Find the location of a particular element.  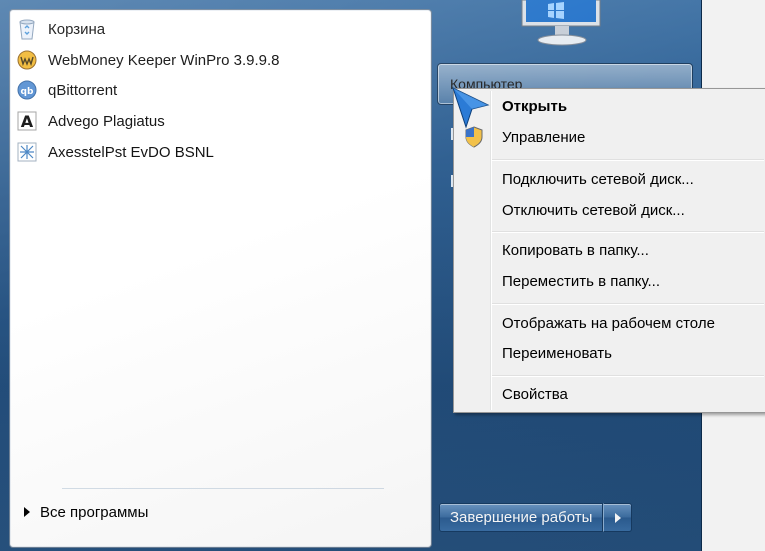

program-item-axesstel: AxesstelPst EvDO BSNL is located at coordinates (216, 152).